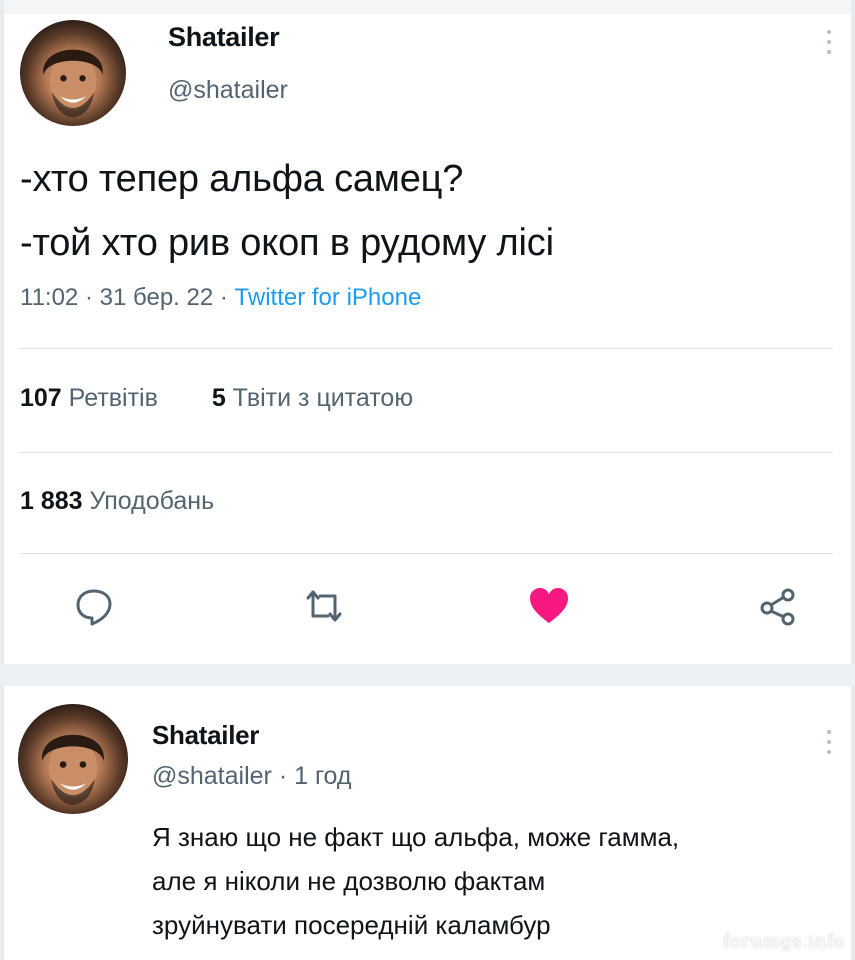  What do you see at coordinates (427, 675) in the screenshot?
I see `thread-separator` at bounding box center [427, 675].